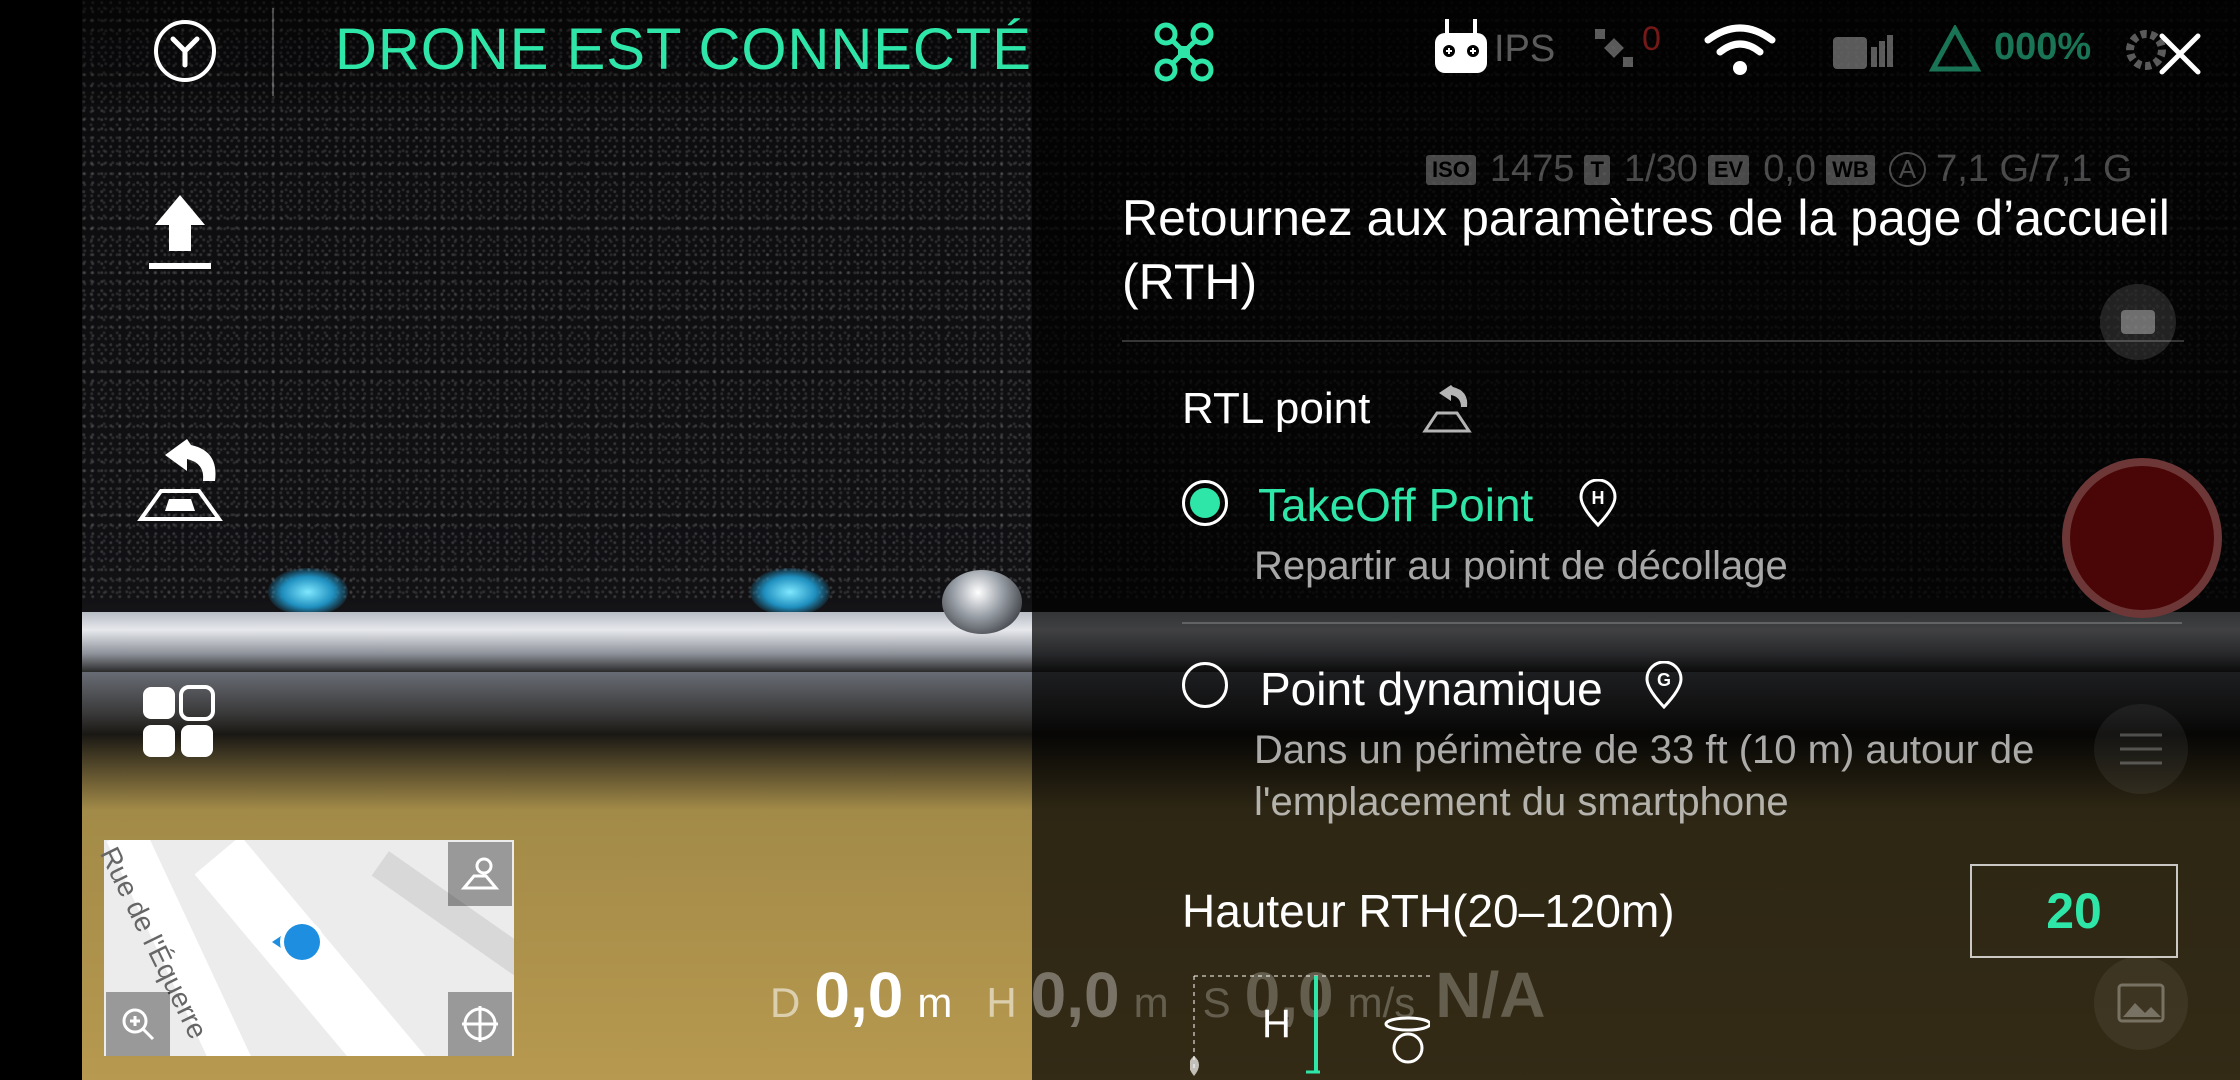  What do you see at coordinates (1205, 685) in the screenshot?
I see `dynamic-point-radio` at bounding box center [1205, 685].